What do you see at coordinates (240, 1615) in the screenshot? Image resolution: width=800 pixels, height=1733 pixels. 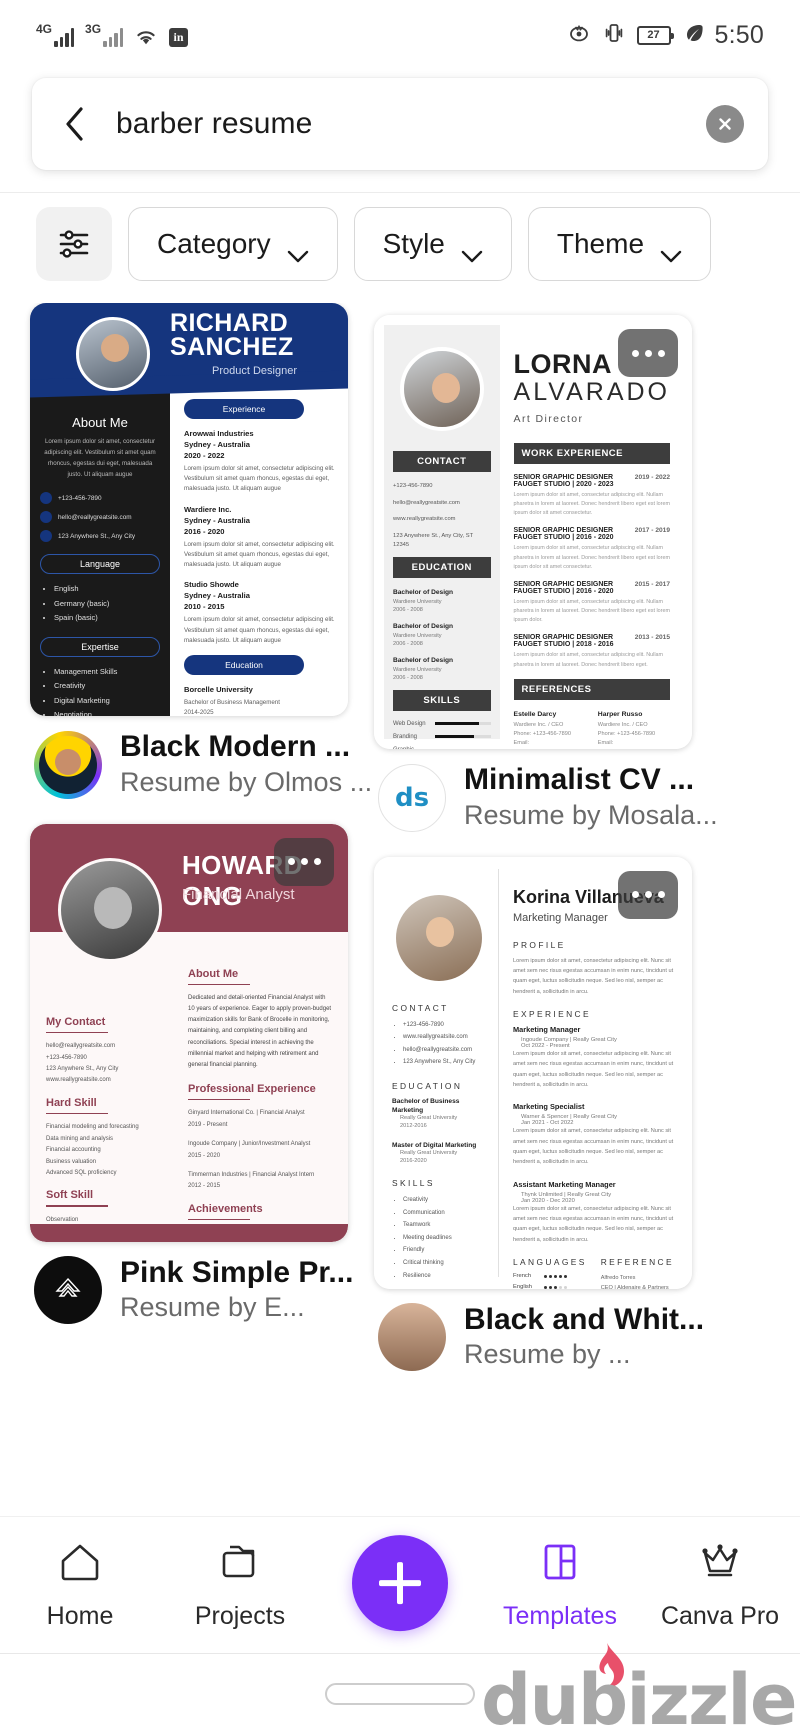 I see `nav-item-projects-label: Projects` at bounding box center [240, 1615].